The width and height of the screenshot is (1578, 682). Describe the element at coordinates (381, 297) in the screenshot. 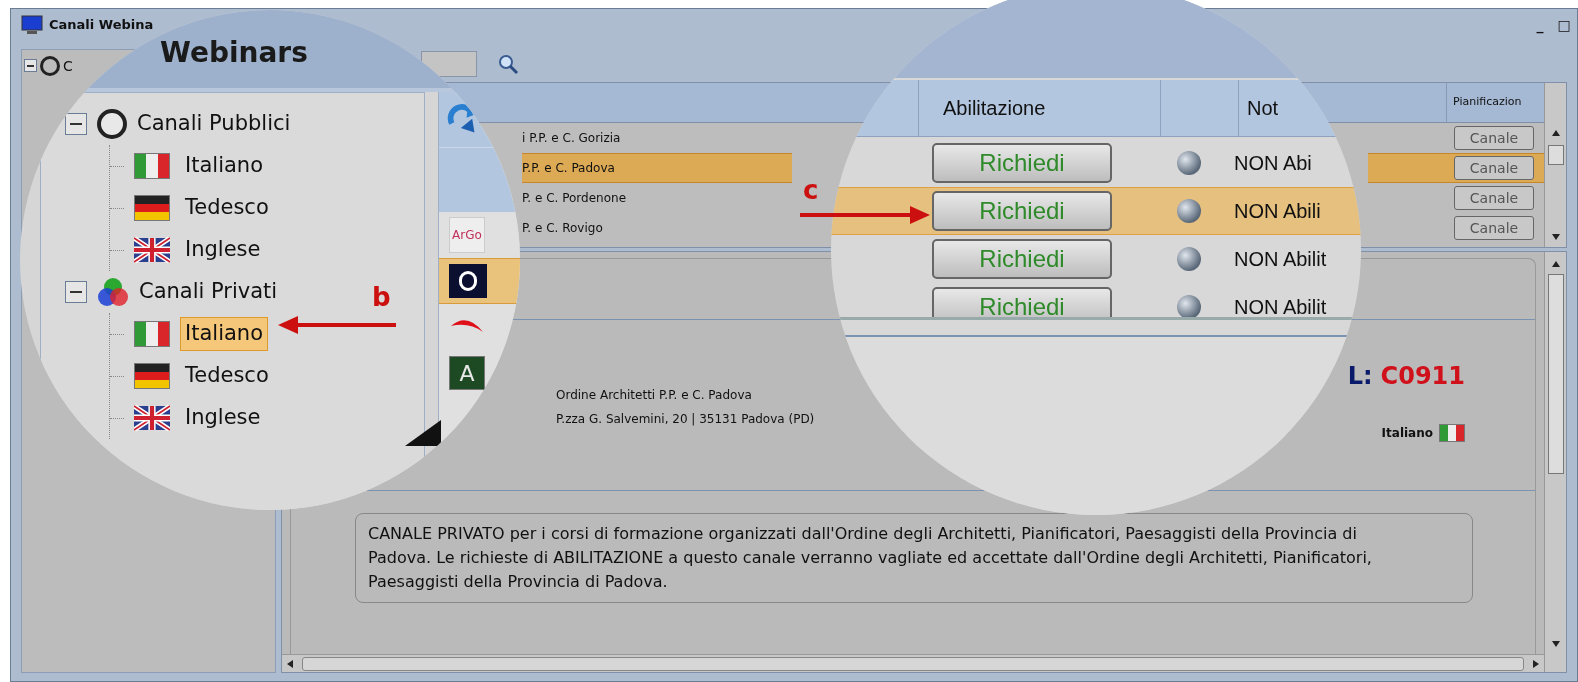

I see `callout-letter: b` at that location.